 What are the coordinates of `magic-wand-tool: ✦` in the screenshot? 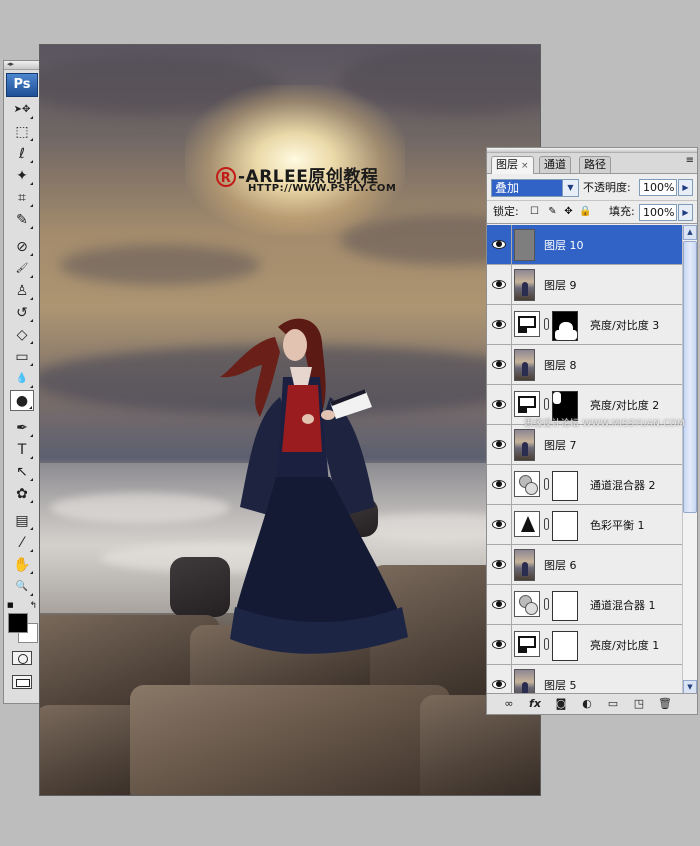 It's located at (22, 175).